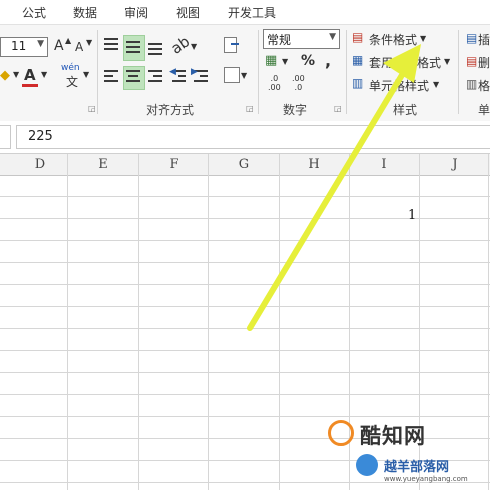  What do you see at coordinates (341, 433) in the screenshot?
I see `watermark-logo-icon` at bounding box center [341, 433].